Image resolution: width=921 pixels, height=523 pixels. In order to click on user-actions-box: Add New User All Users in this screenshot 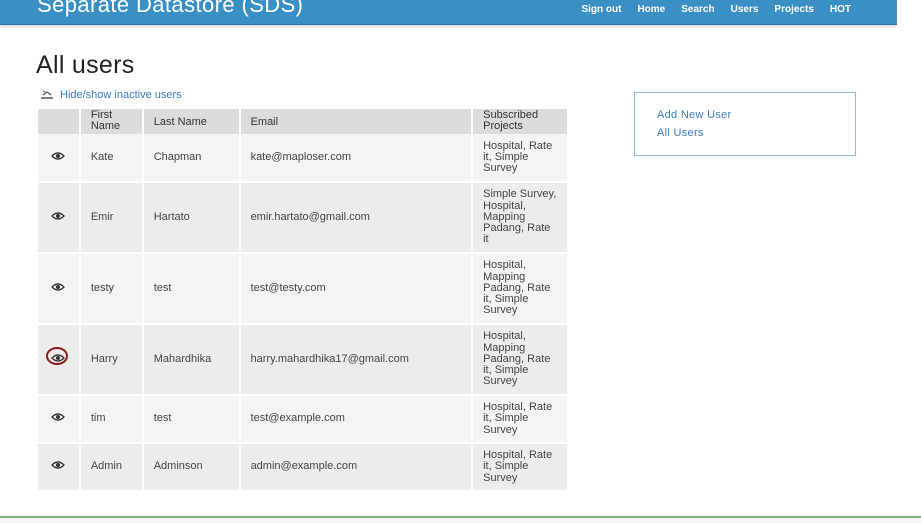, I will do `click(745, 124)`.